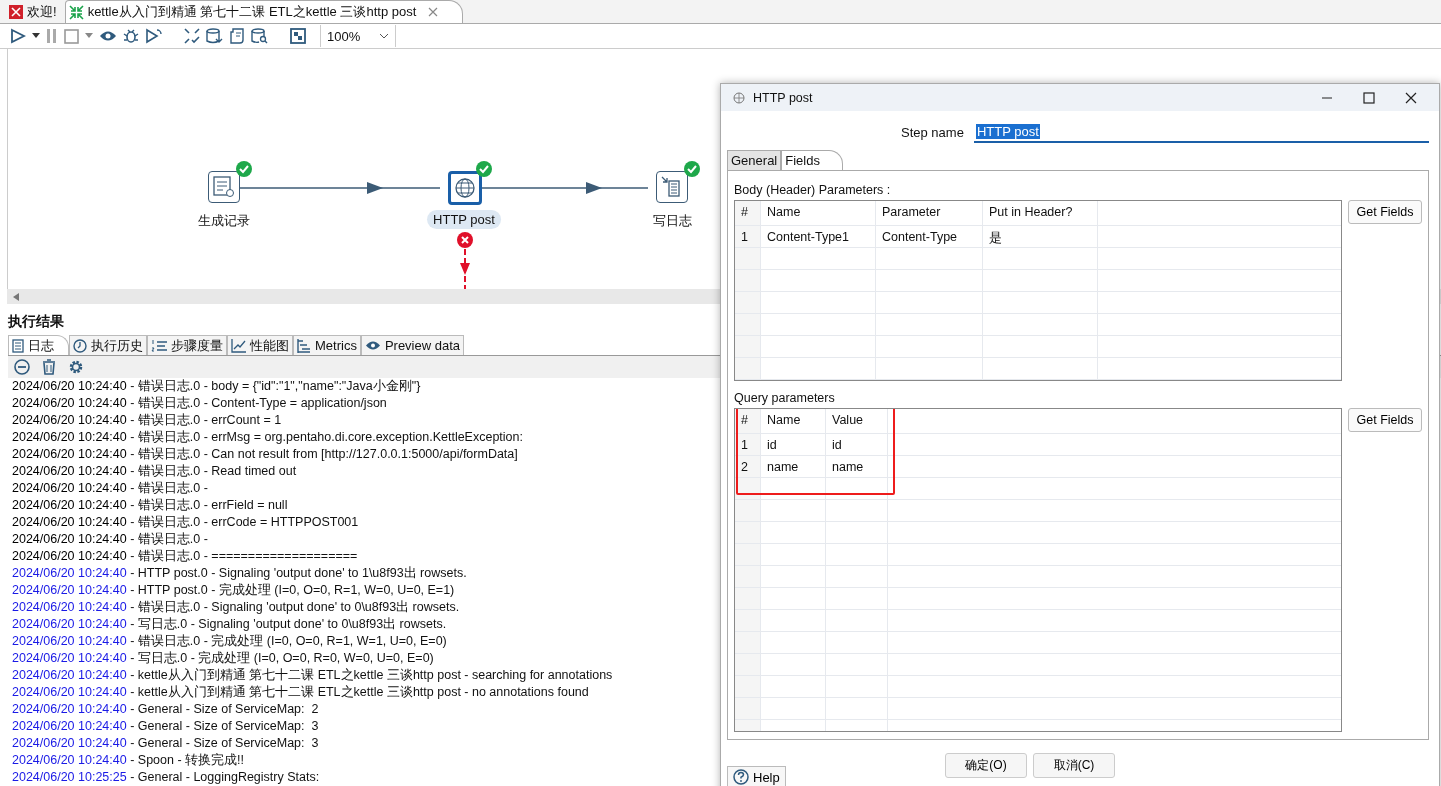  What do you see at coordinates (465, 269) in the screenshot?
I see `error-hop-arrow` at bounding box center [465, 269].